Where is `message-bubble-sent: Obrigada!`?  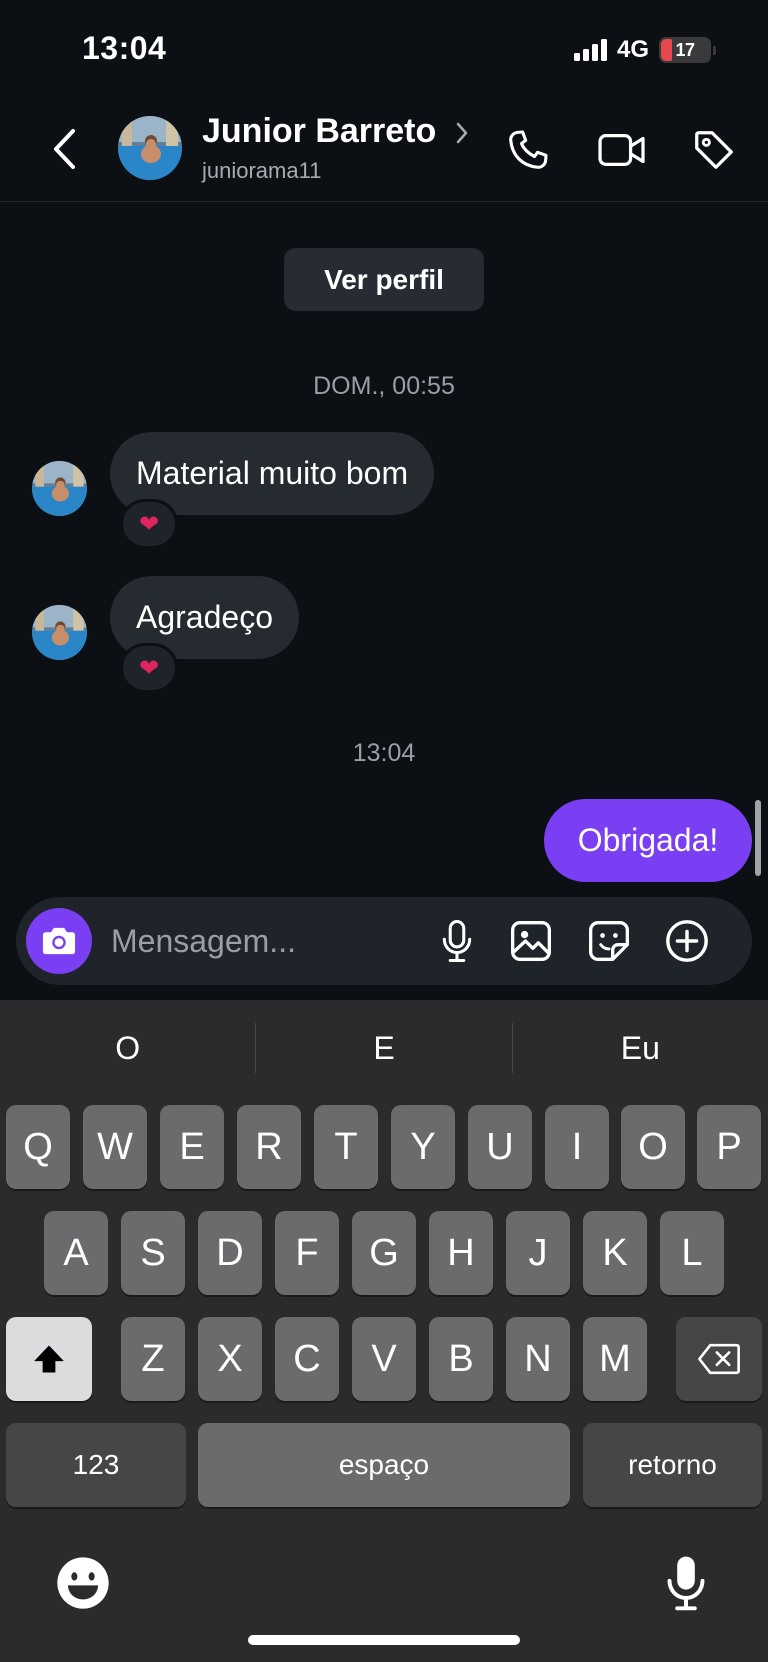 message-bubble-sent: Obrigada! is located at coordinates (648, 840).